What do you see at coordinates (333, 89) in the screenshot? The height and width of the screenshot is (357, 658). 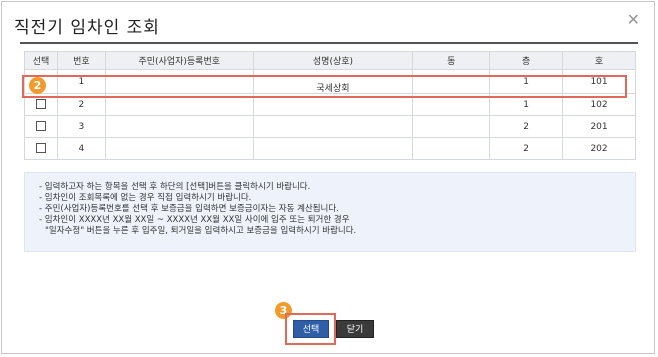 I see `row-name-text: 국세상회` at bounding box center [333, 89].